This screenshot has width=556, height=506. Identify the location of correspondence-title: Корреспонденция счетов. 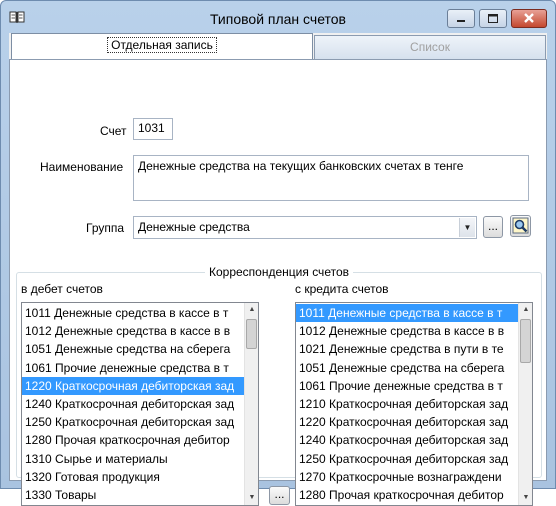
(279, 272).